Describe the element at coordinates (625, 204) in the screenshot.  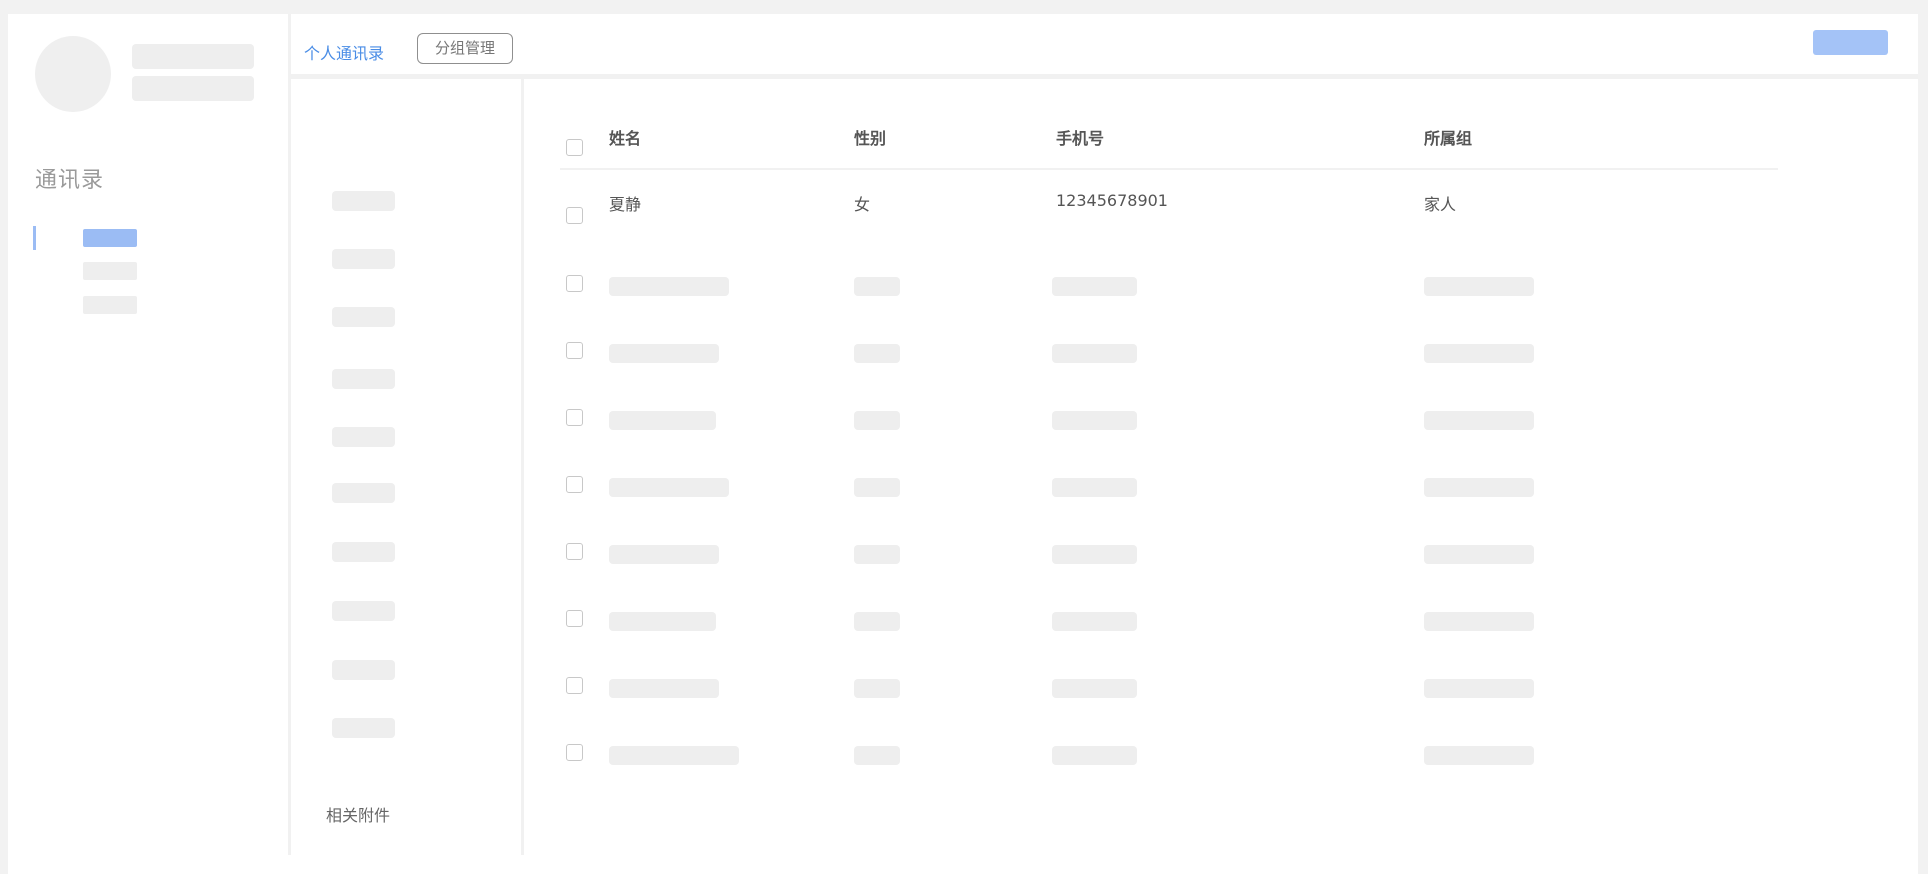
I see `cell-name: 夏静` at that location.